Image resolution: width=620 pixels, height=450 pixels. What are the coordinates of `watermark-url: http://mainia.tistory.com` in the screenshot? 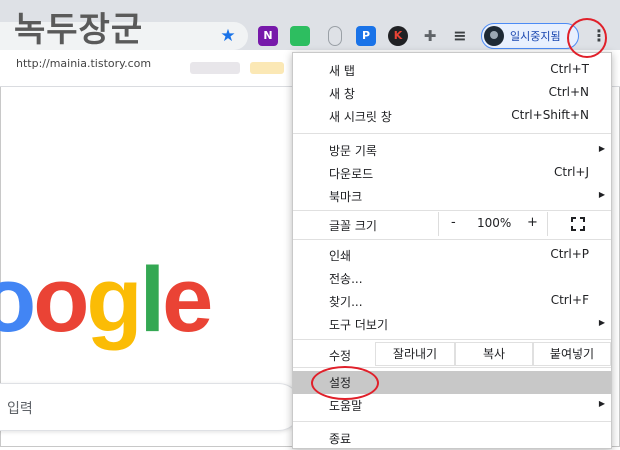 It's located at (84, 63).